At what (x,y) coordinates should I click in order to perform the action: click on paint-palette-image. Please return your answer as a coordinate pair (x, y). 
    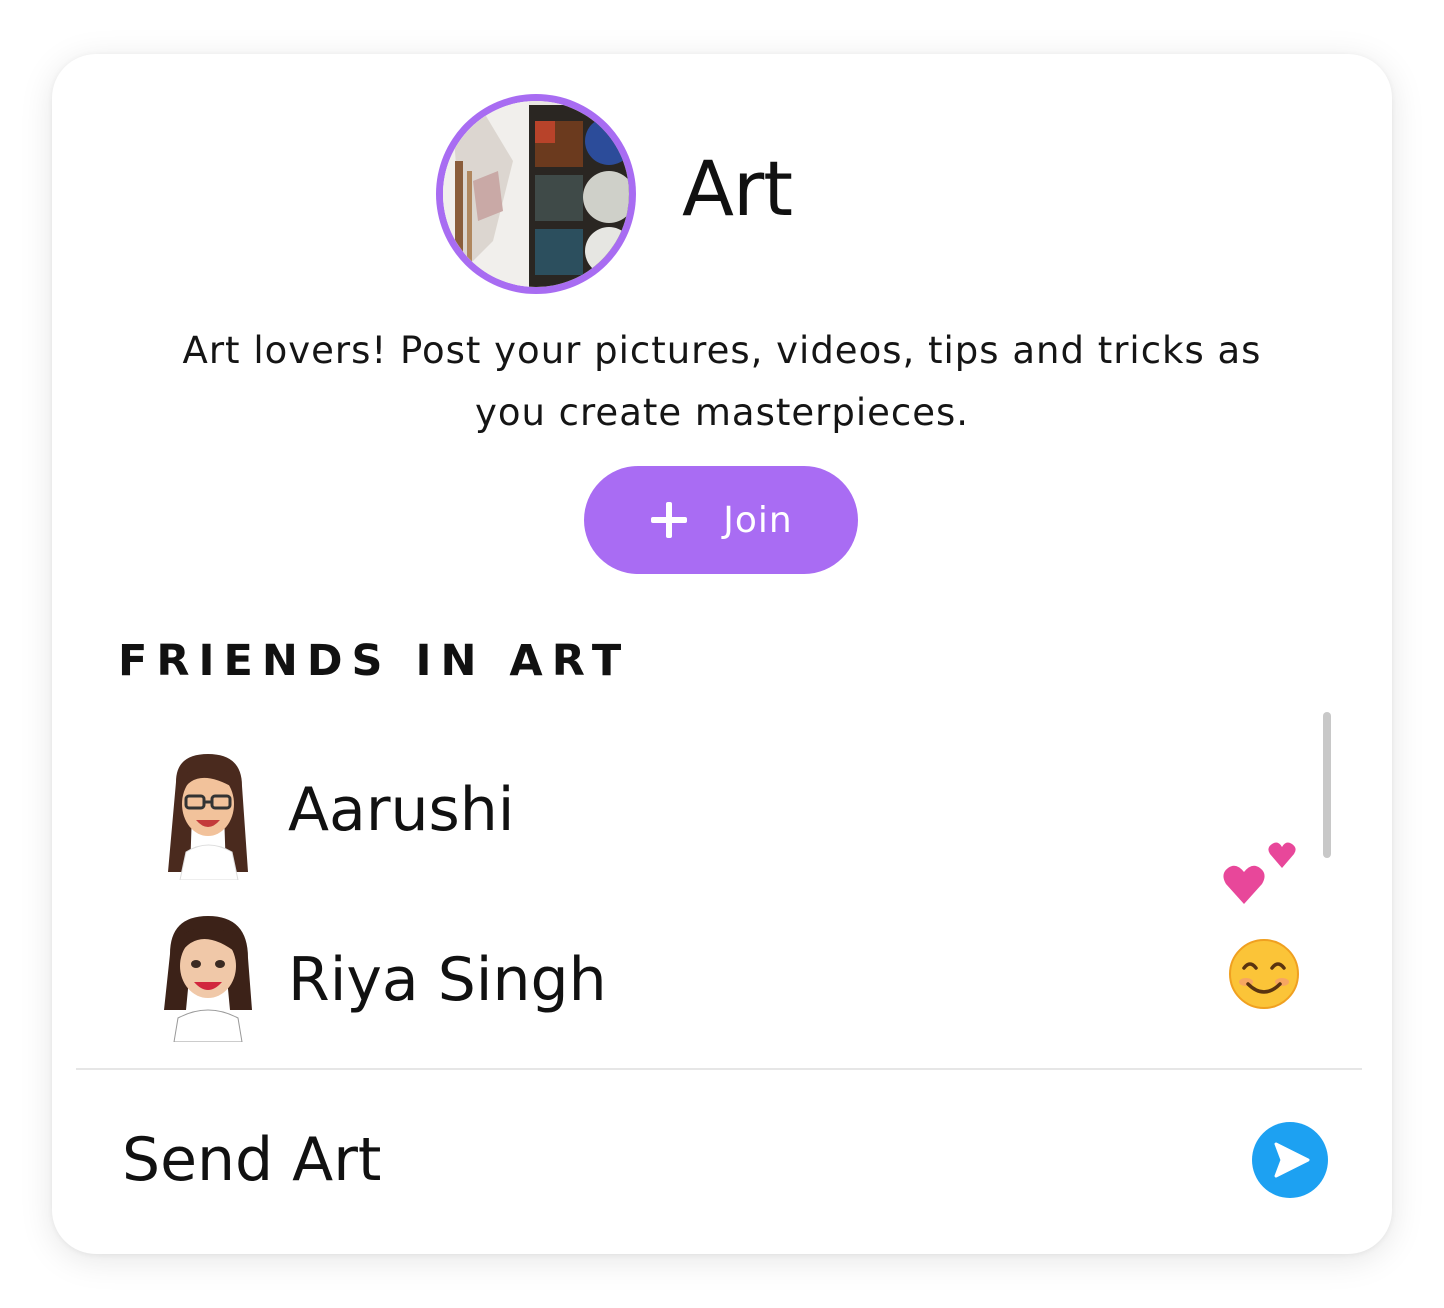
    Looking at the image, I should click on (536, 194).